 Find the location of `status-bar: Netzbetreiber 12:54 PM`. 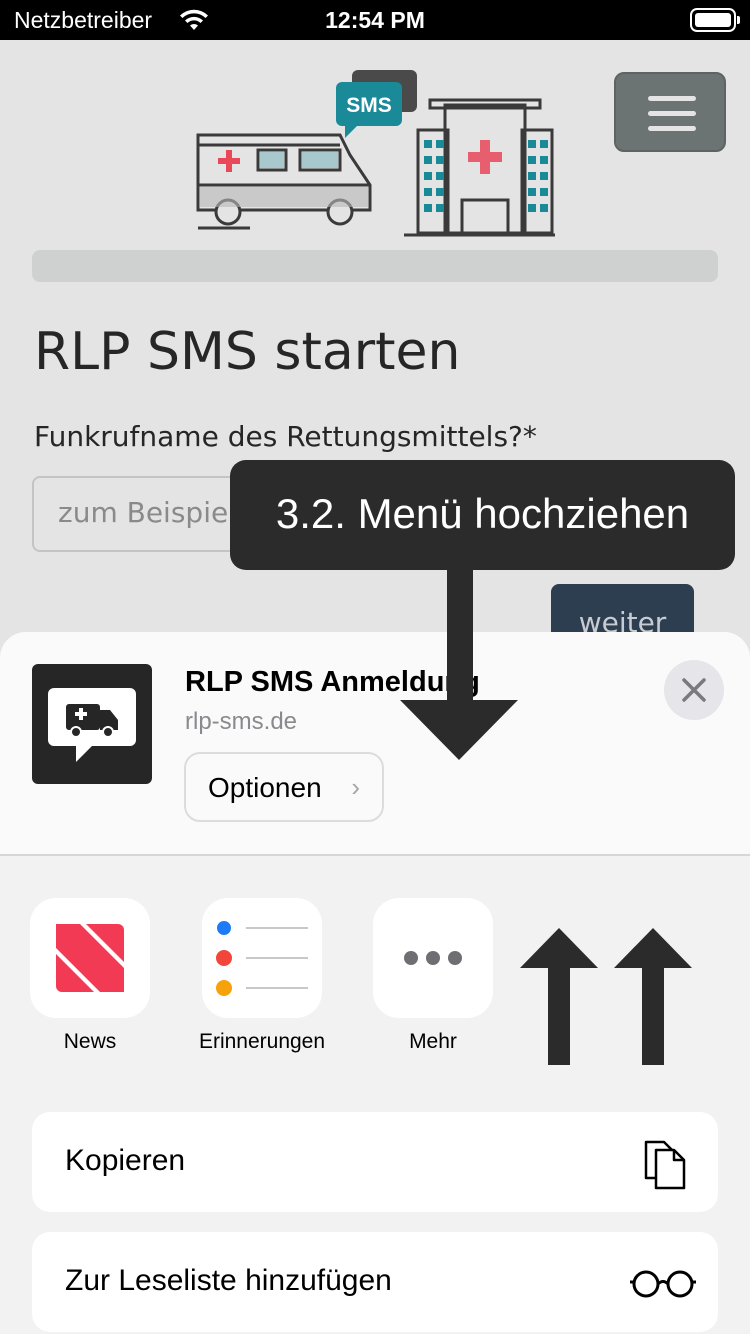

status-bar: Netzbetreiber 12:54 PM is located at coordinates (375, 20).